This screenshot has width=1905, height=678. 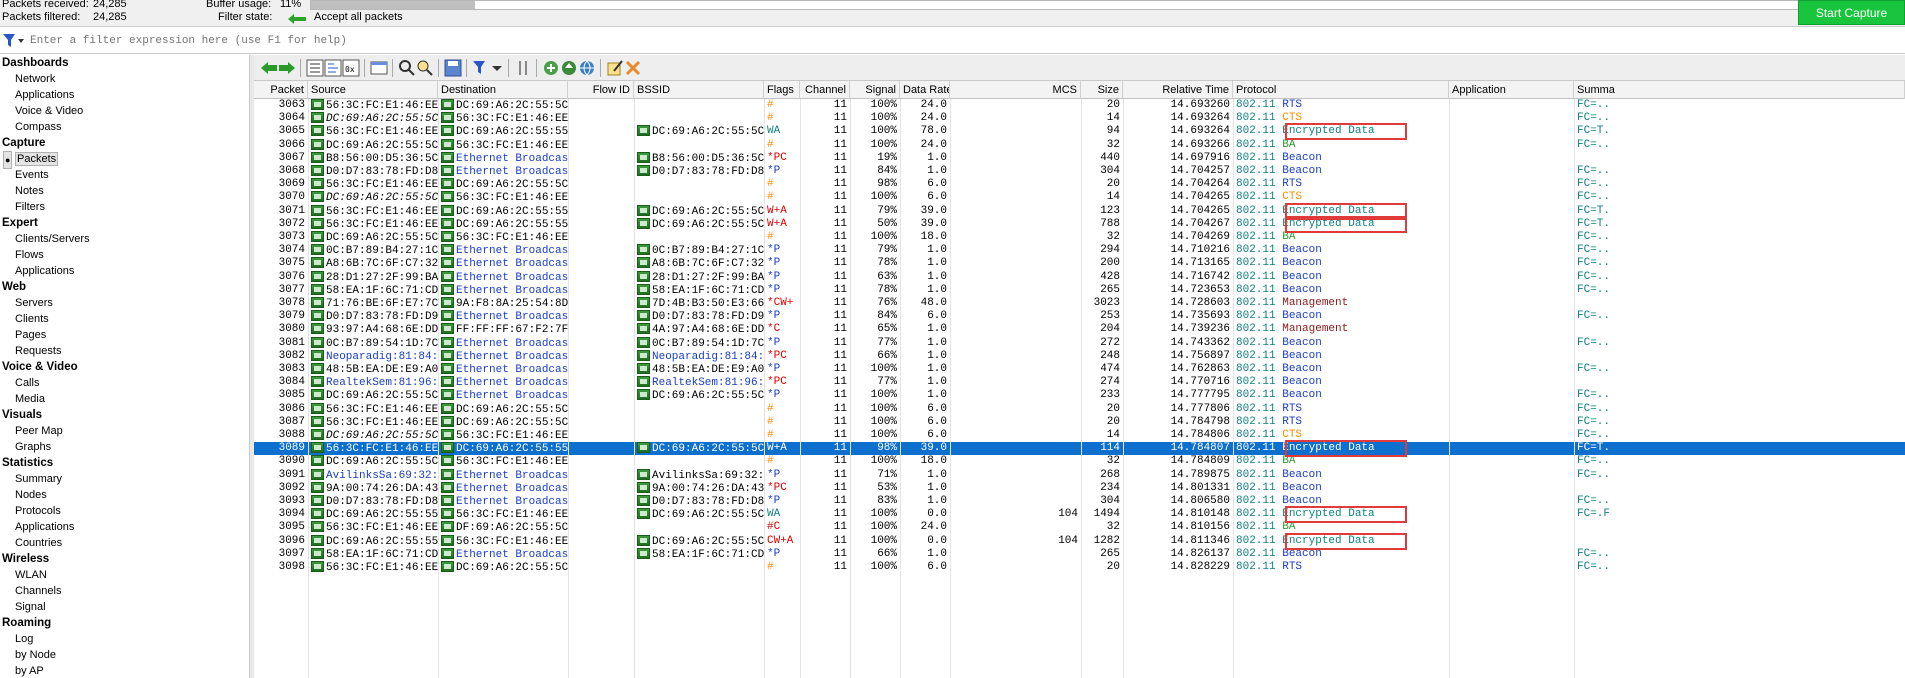 What do you see at coordinates (124, 223) in the screenshot?
I see `sidebar-section-expert: Expert` at bounding box center [124, 223].